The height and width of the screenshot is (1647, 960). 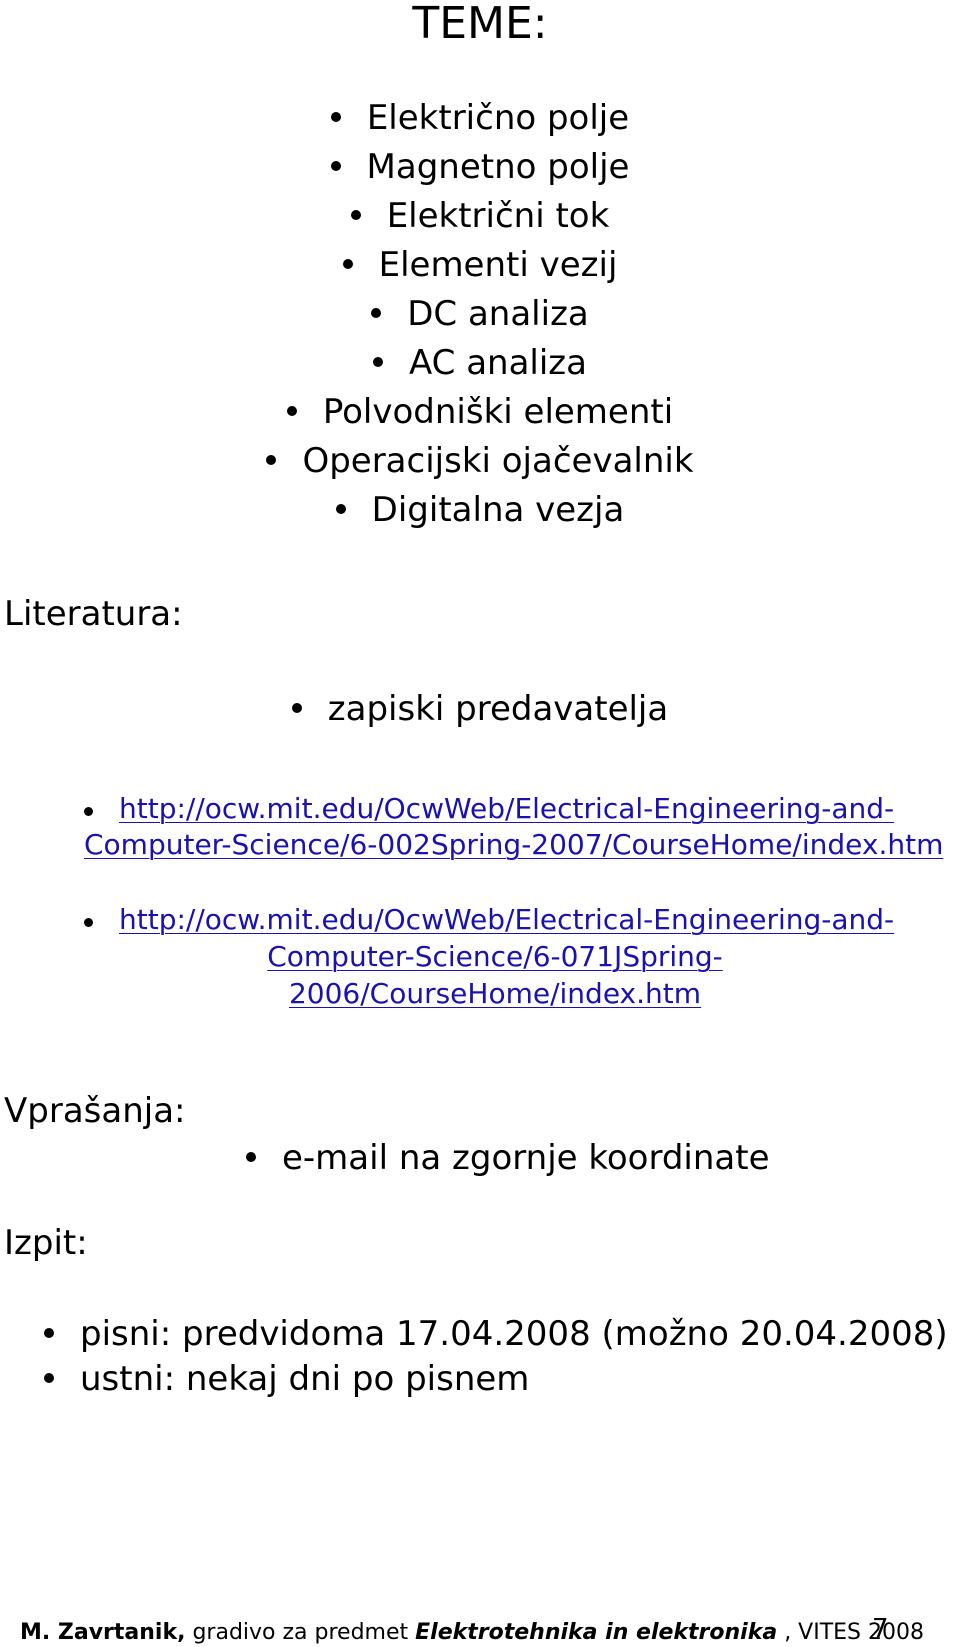 What do you see at coordinates (286, 1379) in the screenshot?
I see `exam-item-oral: ustni: nekaj dni po pisnem` at bounding box center [286, 1379].